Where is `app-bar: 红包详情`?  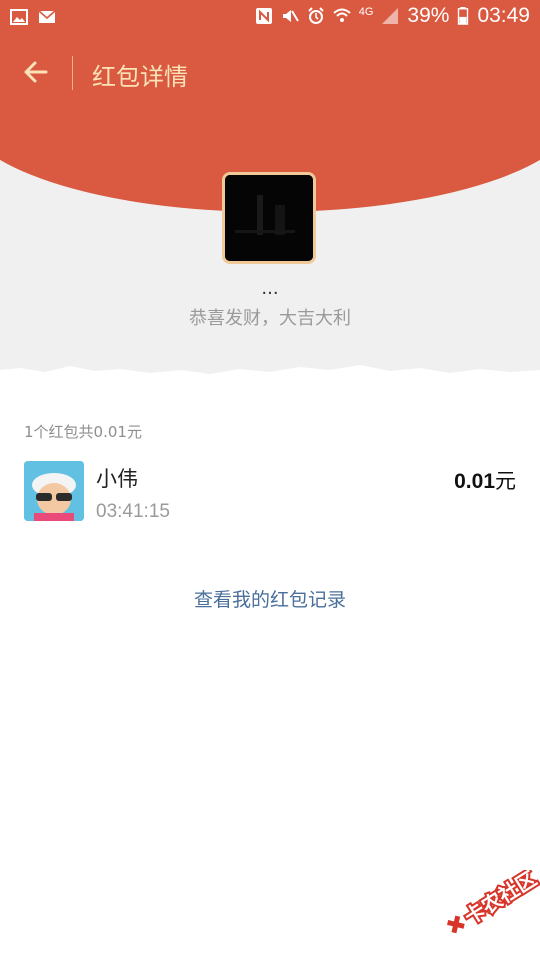
app-bar: 红包详情 is located at coordinates (270, 74).